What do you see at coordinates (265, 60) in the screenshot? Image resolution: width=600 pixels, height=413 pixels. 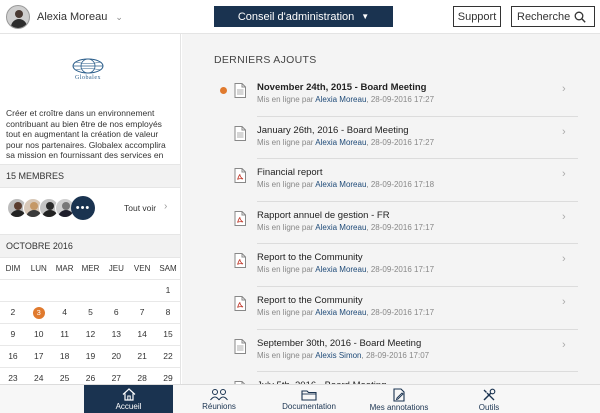 I see `section-title: DERNIERS AJOUTS` at bounding box center [265, 60].